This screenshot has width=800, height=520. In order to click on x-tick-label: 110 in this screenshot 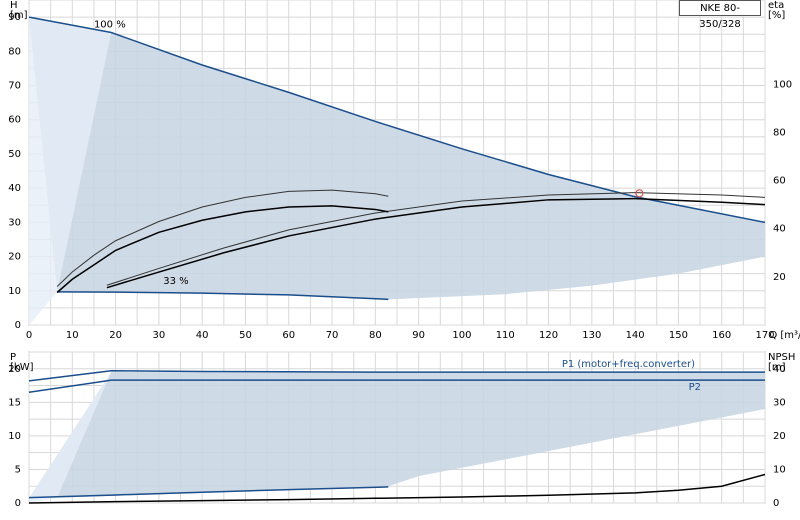, I will do `click(505, 335)`.